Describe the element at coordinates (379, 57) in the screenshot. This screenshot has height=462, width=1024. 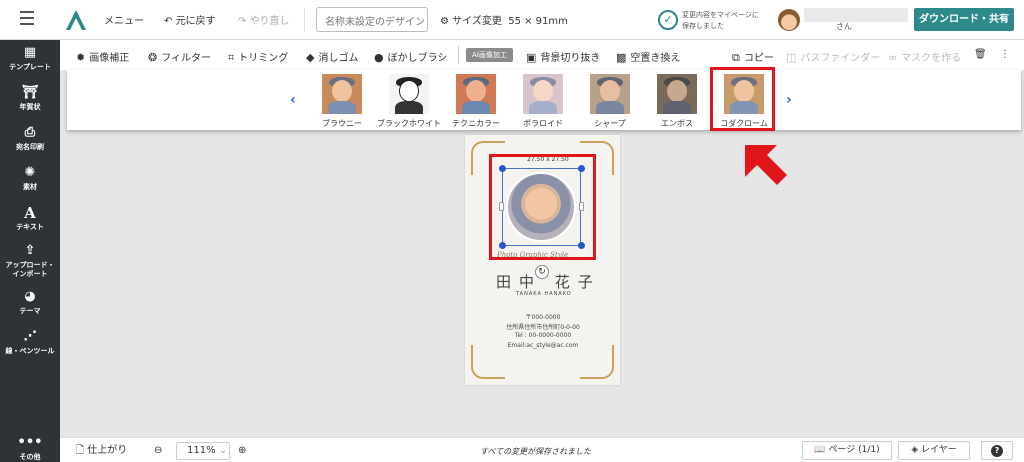
I see `drop-icon: ●` at that location.